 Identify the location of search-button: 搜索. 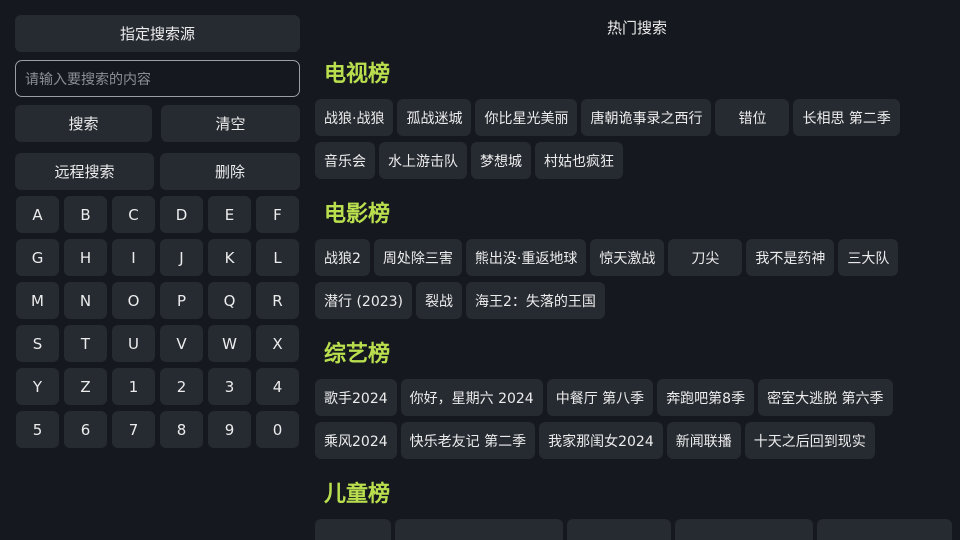
(83, 123).